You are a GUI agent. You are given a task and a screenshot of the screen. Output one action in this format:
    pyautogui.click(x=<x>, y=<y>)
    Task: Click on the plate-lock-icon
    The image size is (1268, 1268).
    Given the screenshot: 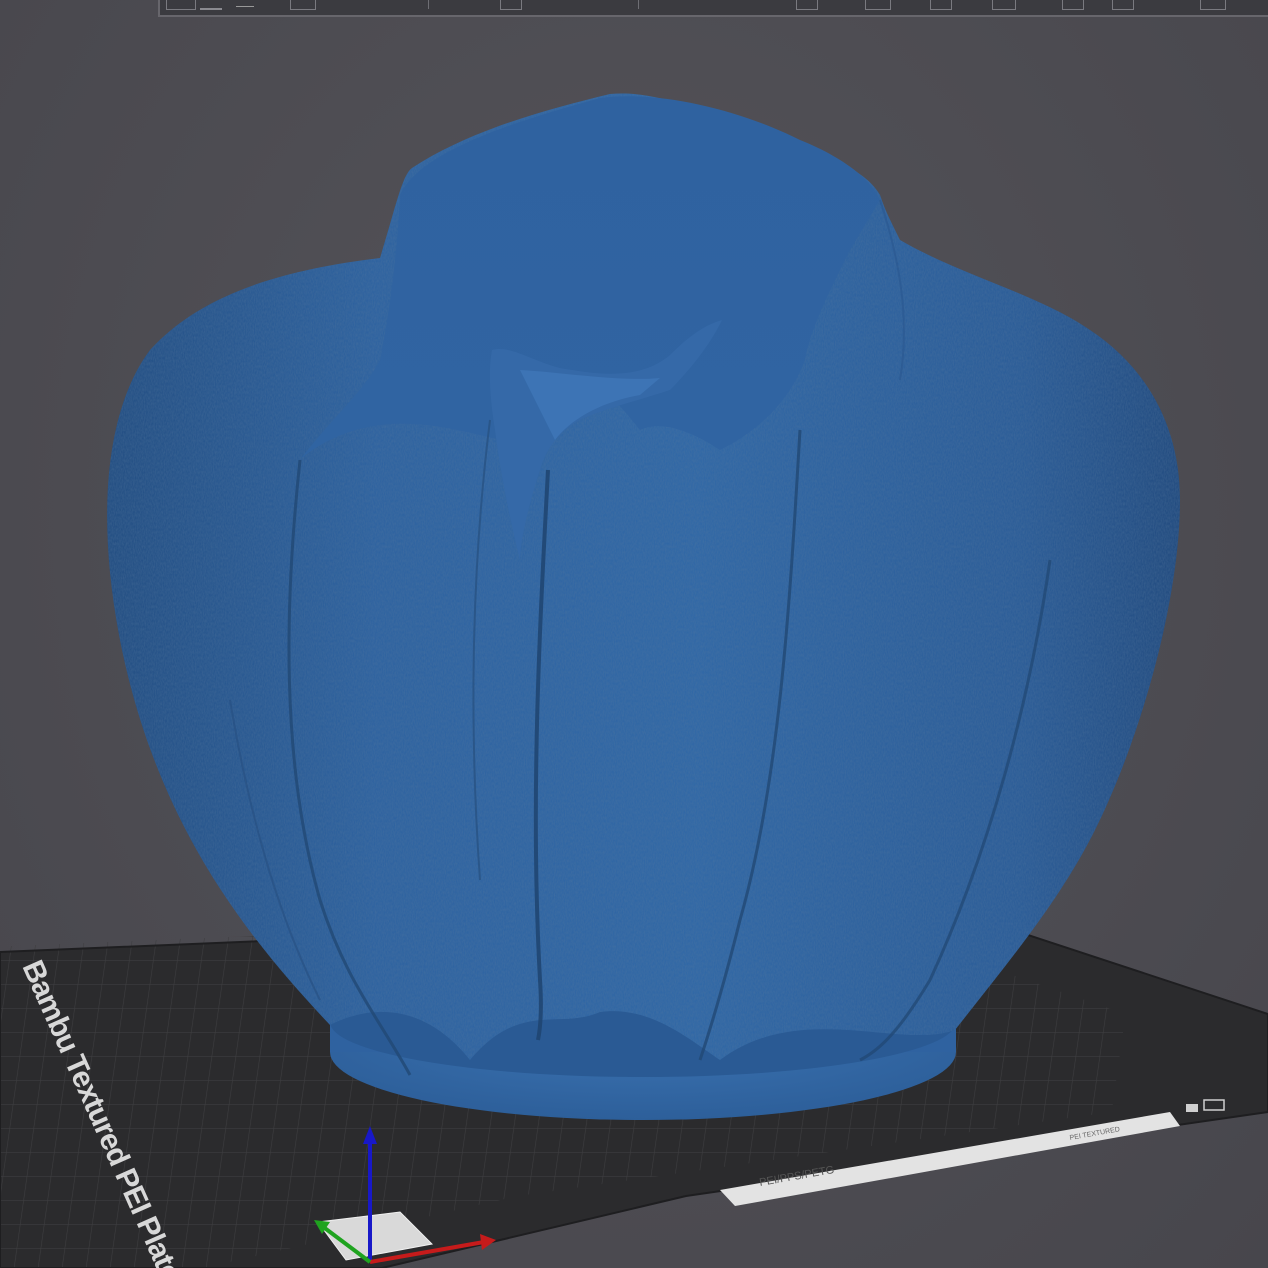 What is the action you would take?
    pyautogui.click(x=1192, y=1108)
    